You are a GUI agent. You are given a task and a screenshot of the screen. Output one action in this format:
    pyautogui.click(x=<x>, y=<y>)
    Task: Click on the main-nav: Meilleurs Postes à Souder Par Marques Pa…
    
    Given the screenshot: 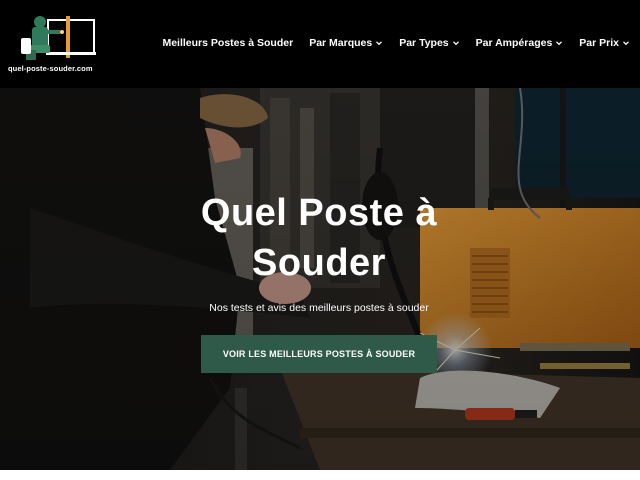 What is the action you would take?
    pyautogui.click(x=396, y=43)
    